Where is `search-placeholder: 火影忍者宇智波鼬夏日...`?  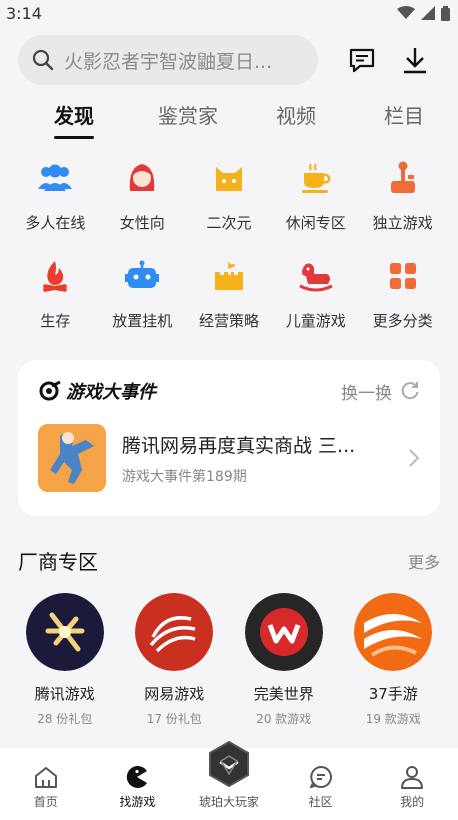 search-placeholder: 火影忍者宇智波鼬夏日... is located at coordinates (168, 61).